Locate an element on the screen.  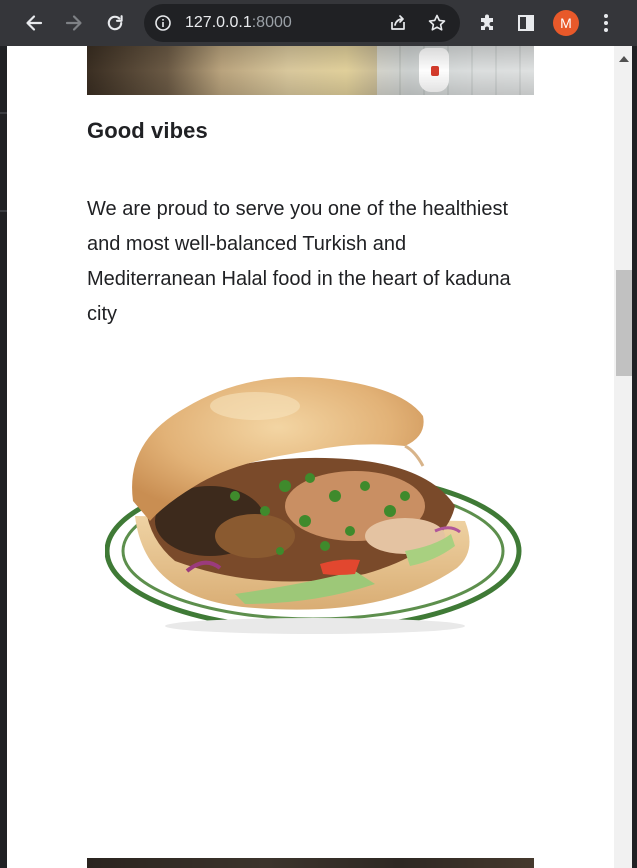
reload-icon is located at coordinates (115, 23).